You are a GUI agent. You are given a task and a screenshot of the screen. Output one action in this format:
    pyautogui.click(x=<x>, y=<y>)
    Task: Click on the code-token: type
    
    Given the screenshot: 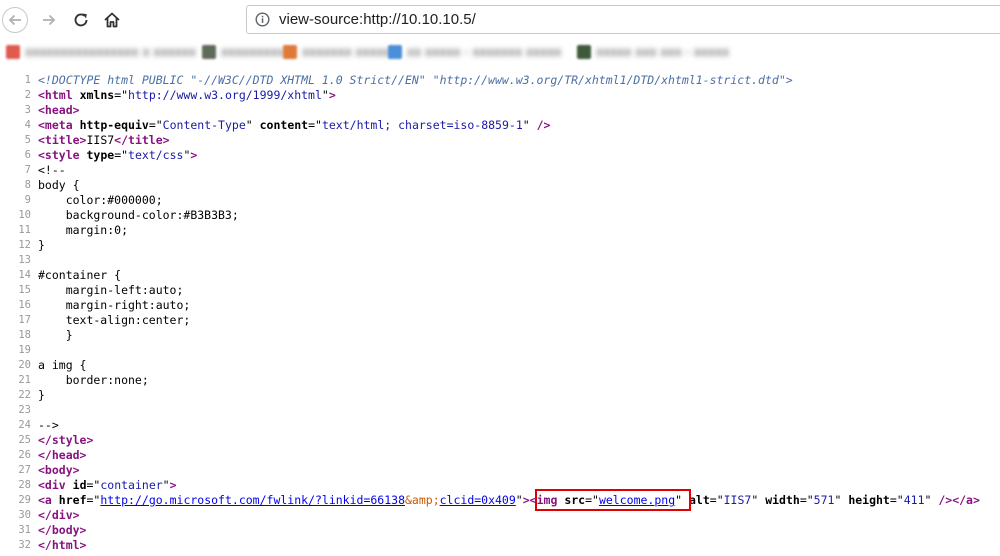 What is the action you would take?
    pyautogui.click(x=100, y=155)
    